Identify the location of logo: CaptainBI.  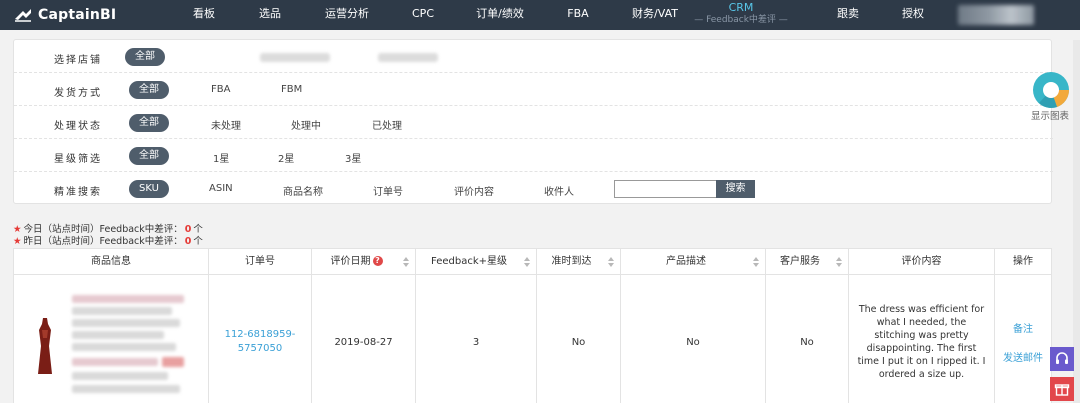
(65, 15).